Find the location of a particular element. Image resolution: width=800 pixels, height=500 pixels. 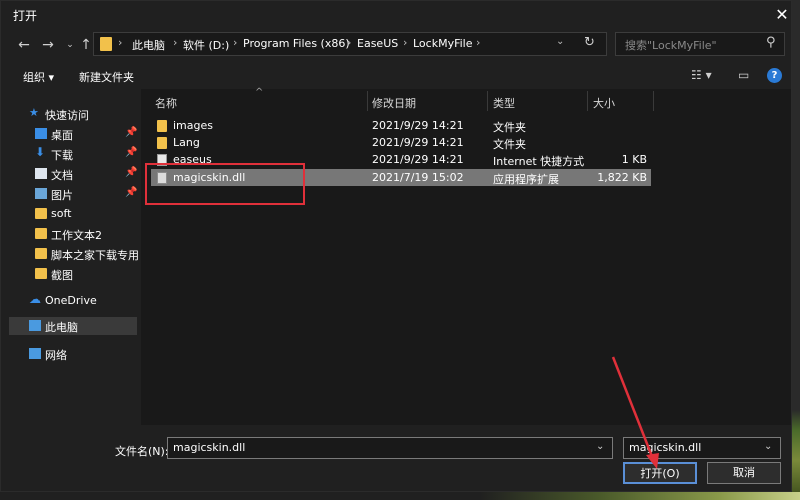

annotation-arrow-head is located at coordinates (652, 461).